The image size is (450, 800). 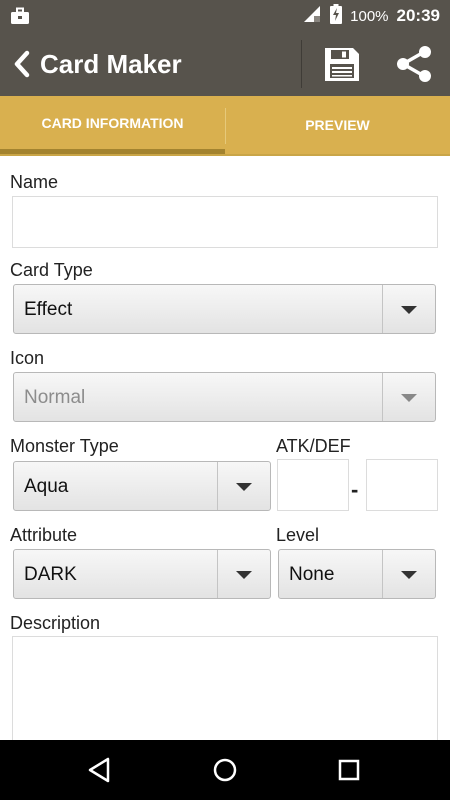 What do you see at coordinates (34, 182) in the screenshot?
I see `name-label: Name` at bounding box center [34, 182].